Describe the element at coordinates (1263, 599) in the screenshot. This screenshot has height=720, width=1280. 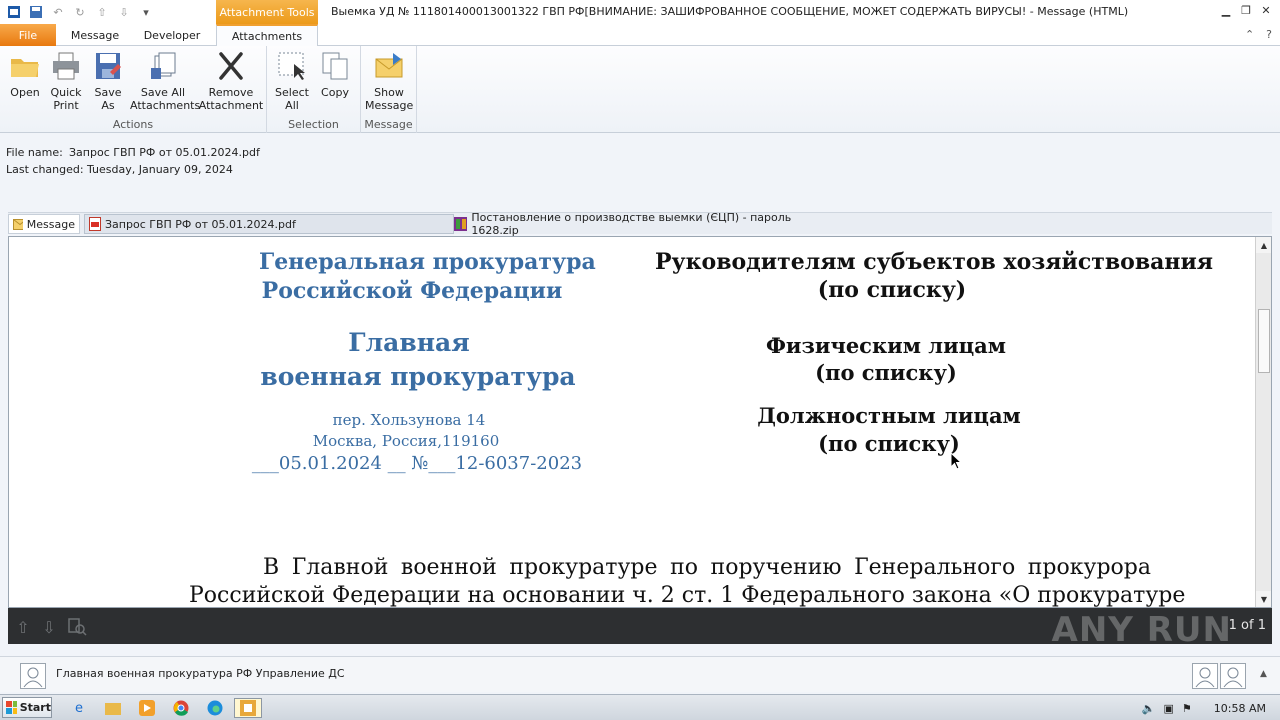
I see `scroll-down-icon: ▼` at that location.